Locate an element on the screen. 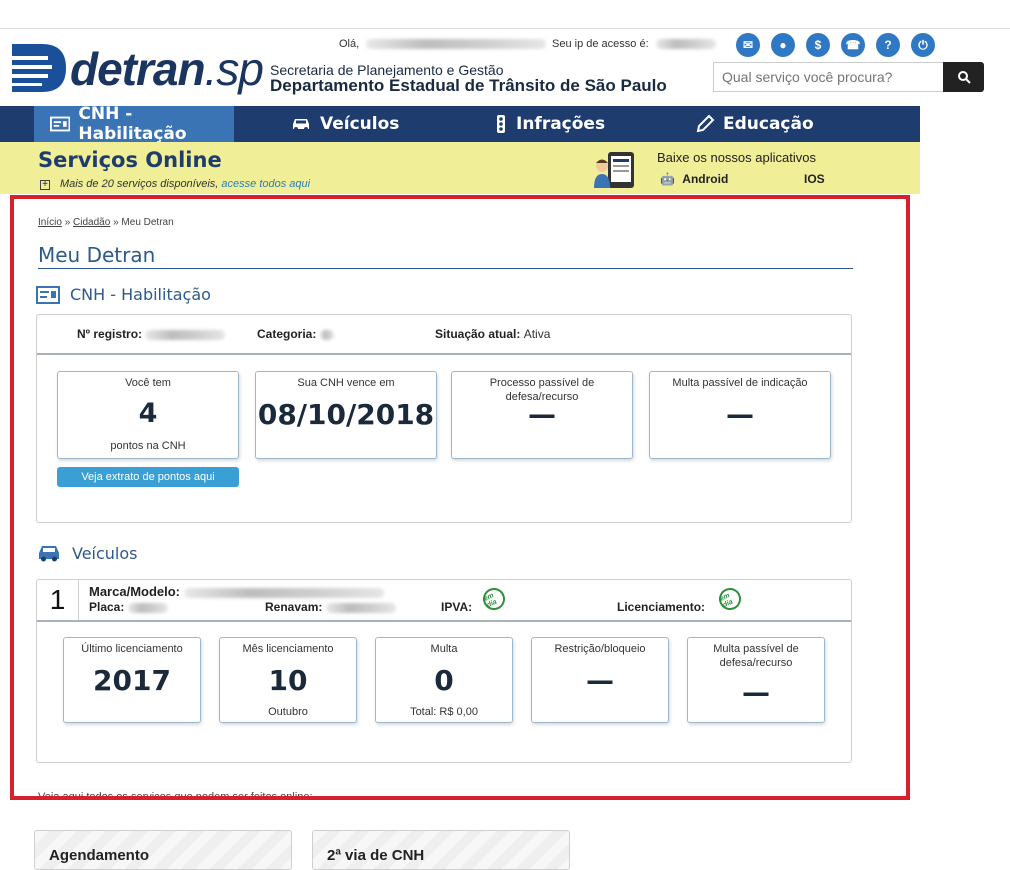  pencil-icon is located at coordinates (705, 123).